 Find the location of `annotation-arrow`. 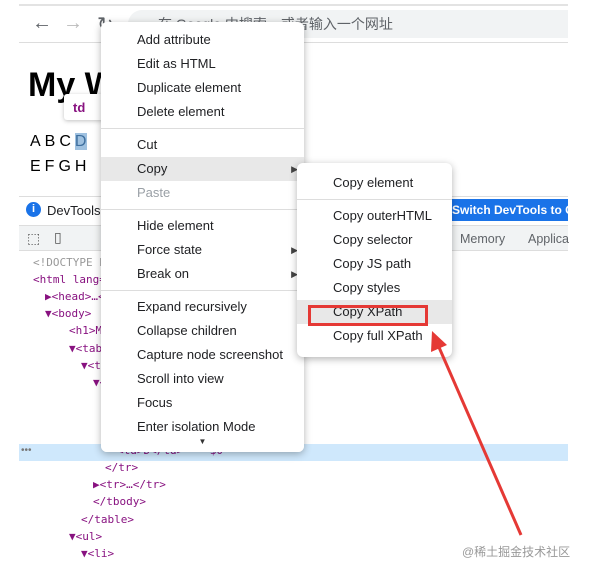

annotation-arrow is located at coordinates (477, 433).